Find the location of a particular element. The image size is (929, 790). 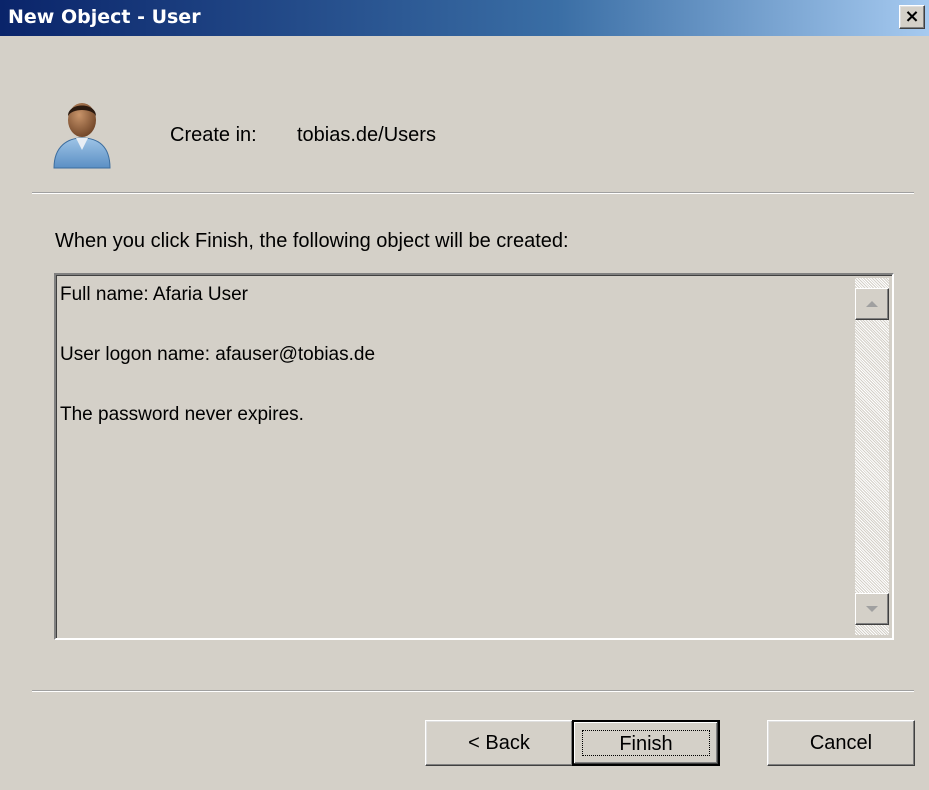

arrow-down-icon is located at coordinates (872, 609).